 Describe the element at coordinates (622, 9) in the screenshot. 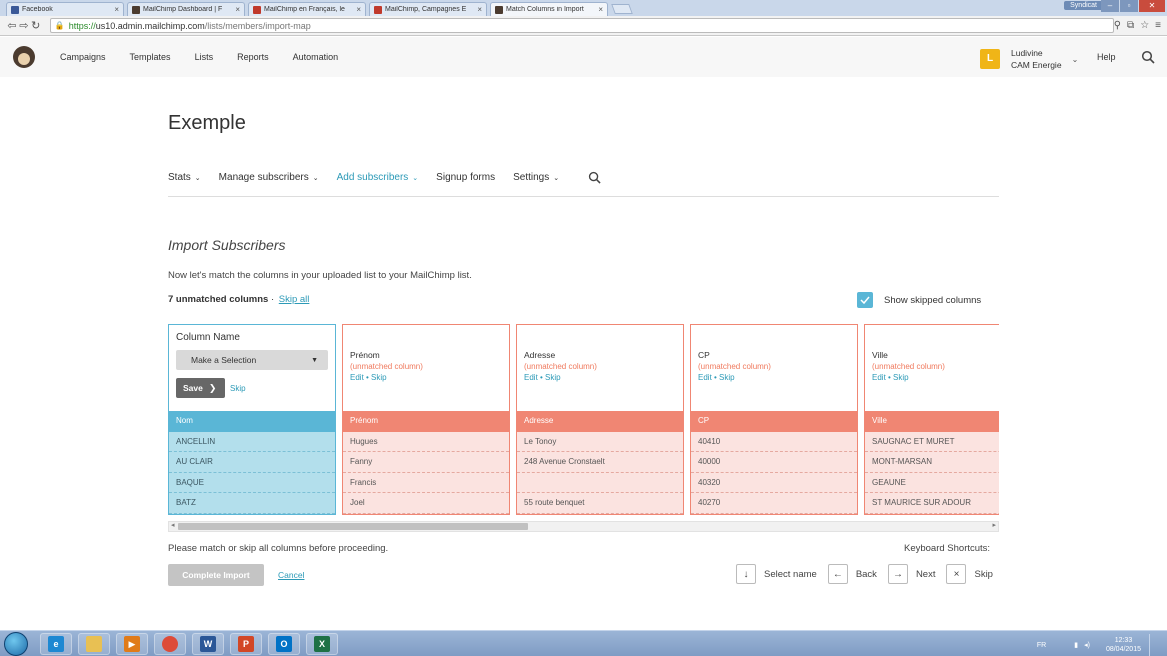

I see `new-tab-button` at that location.